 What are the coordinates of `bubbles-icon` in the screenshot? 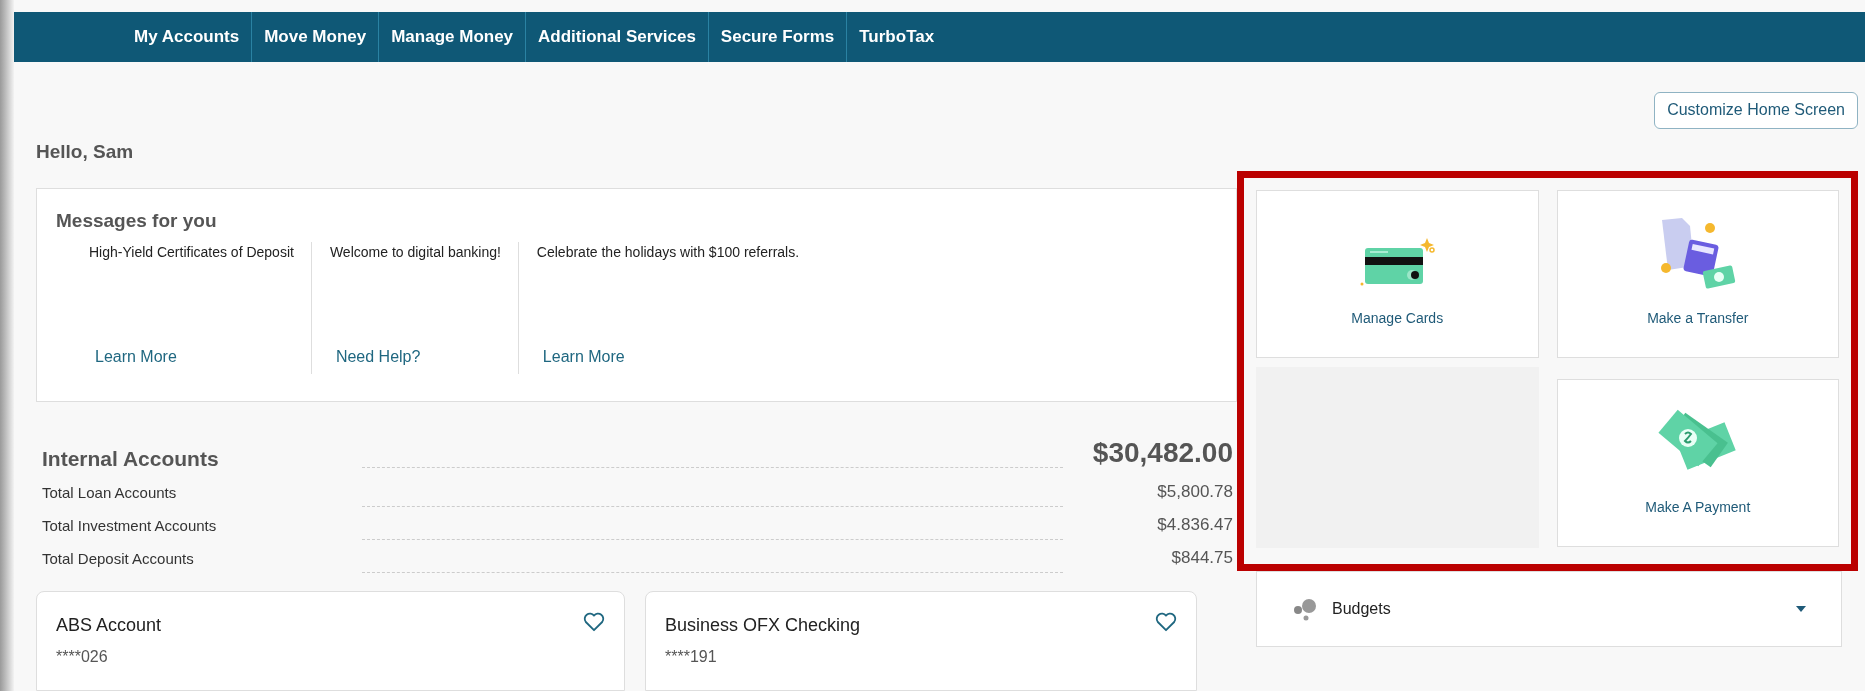 It's located at (1305, 608).